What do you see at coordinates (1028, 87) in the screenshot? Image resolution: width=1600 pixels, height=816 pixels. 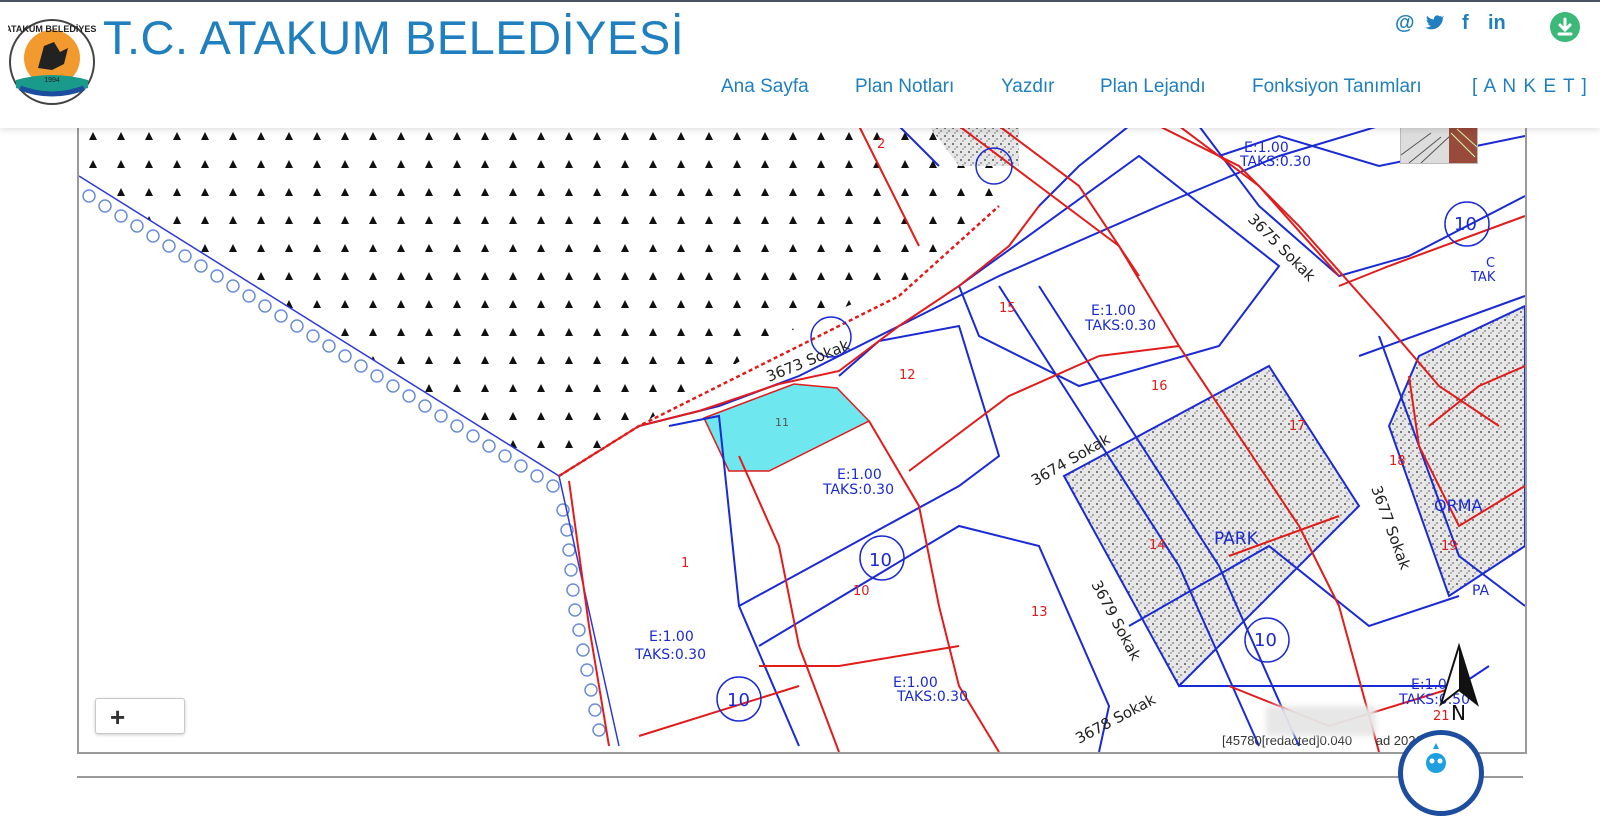 I see `nav-print: Yazdır` at bounding box center [1028, 87].